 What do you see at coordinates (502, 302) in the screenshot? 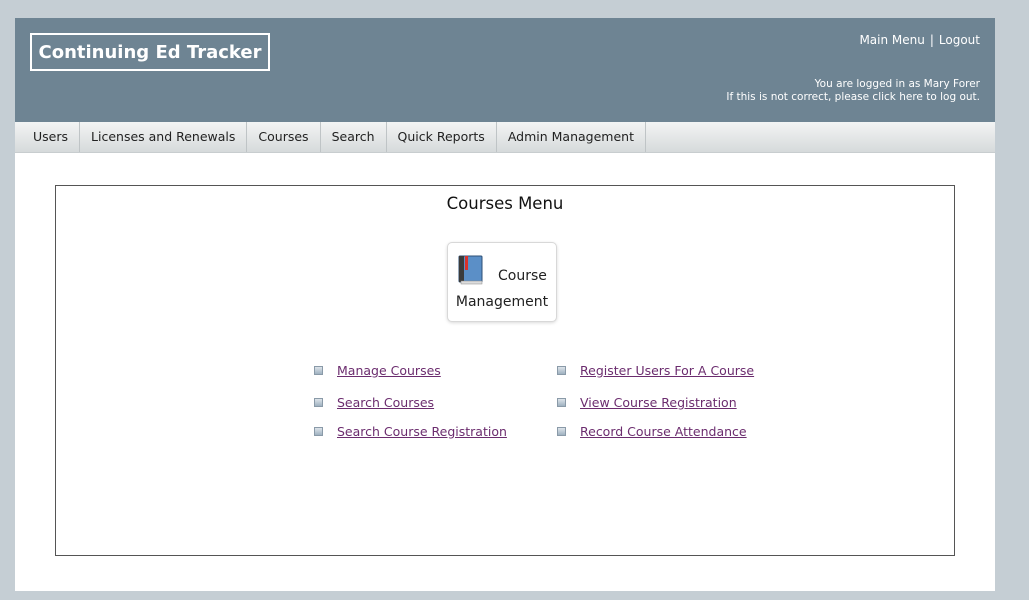
I see `module-label-line2: Management` at bounding box center [502, 302].